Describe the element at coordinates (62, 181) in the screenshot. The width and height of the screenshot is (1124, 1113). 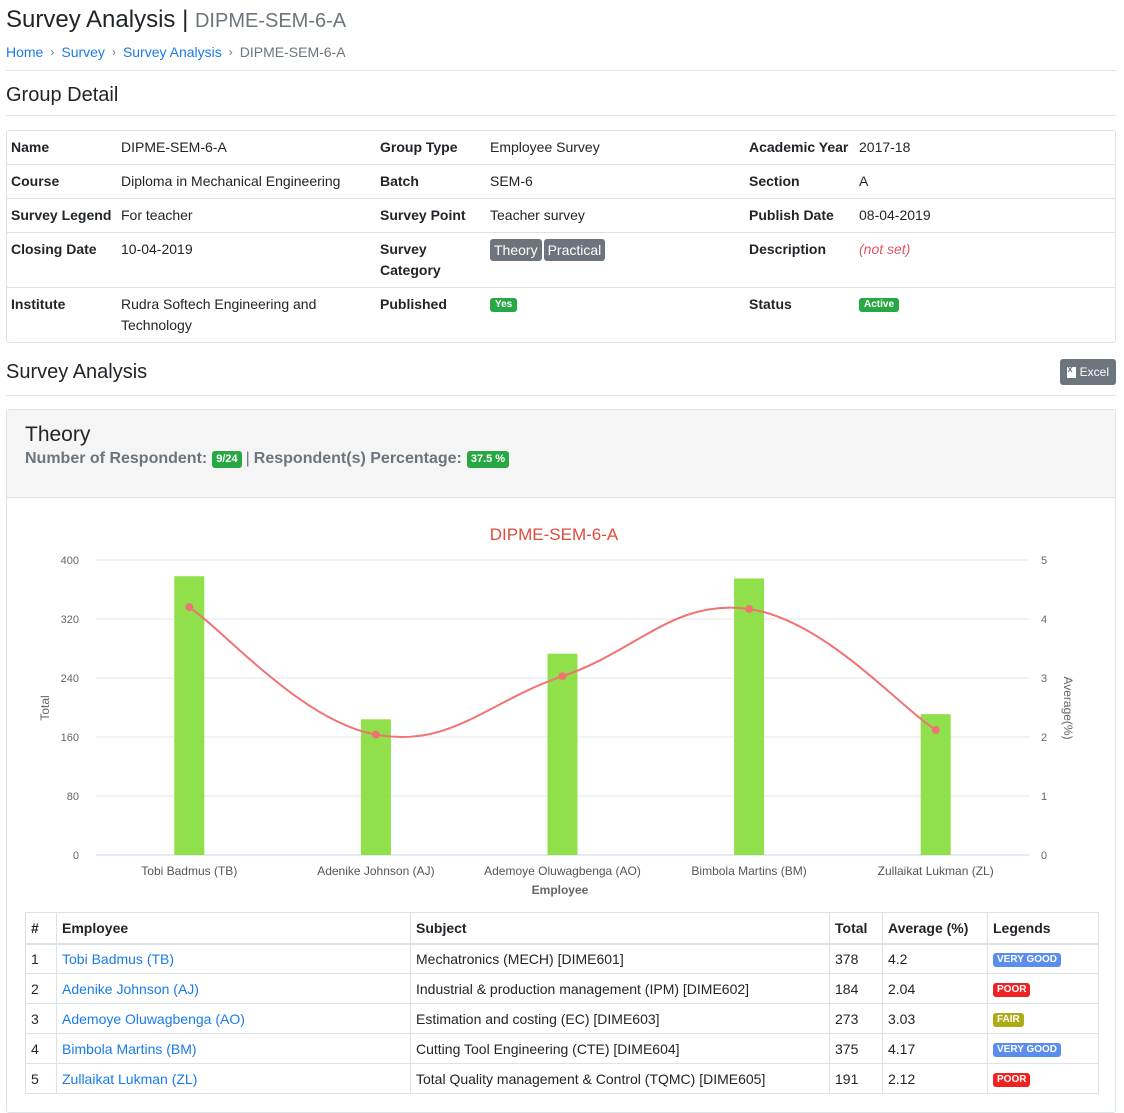
I see `detail-label: Course` at that location.